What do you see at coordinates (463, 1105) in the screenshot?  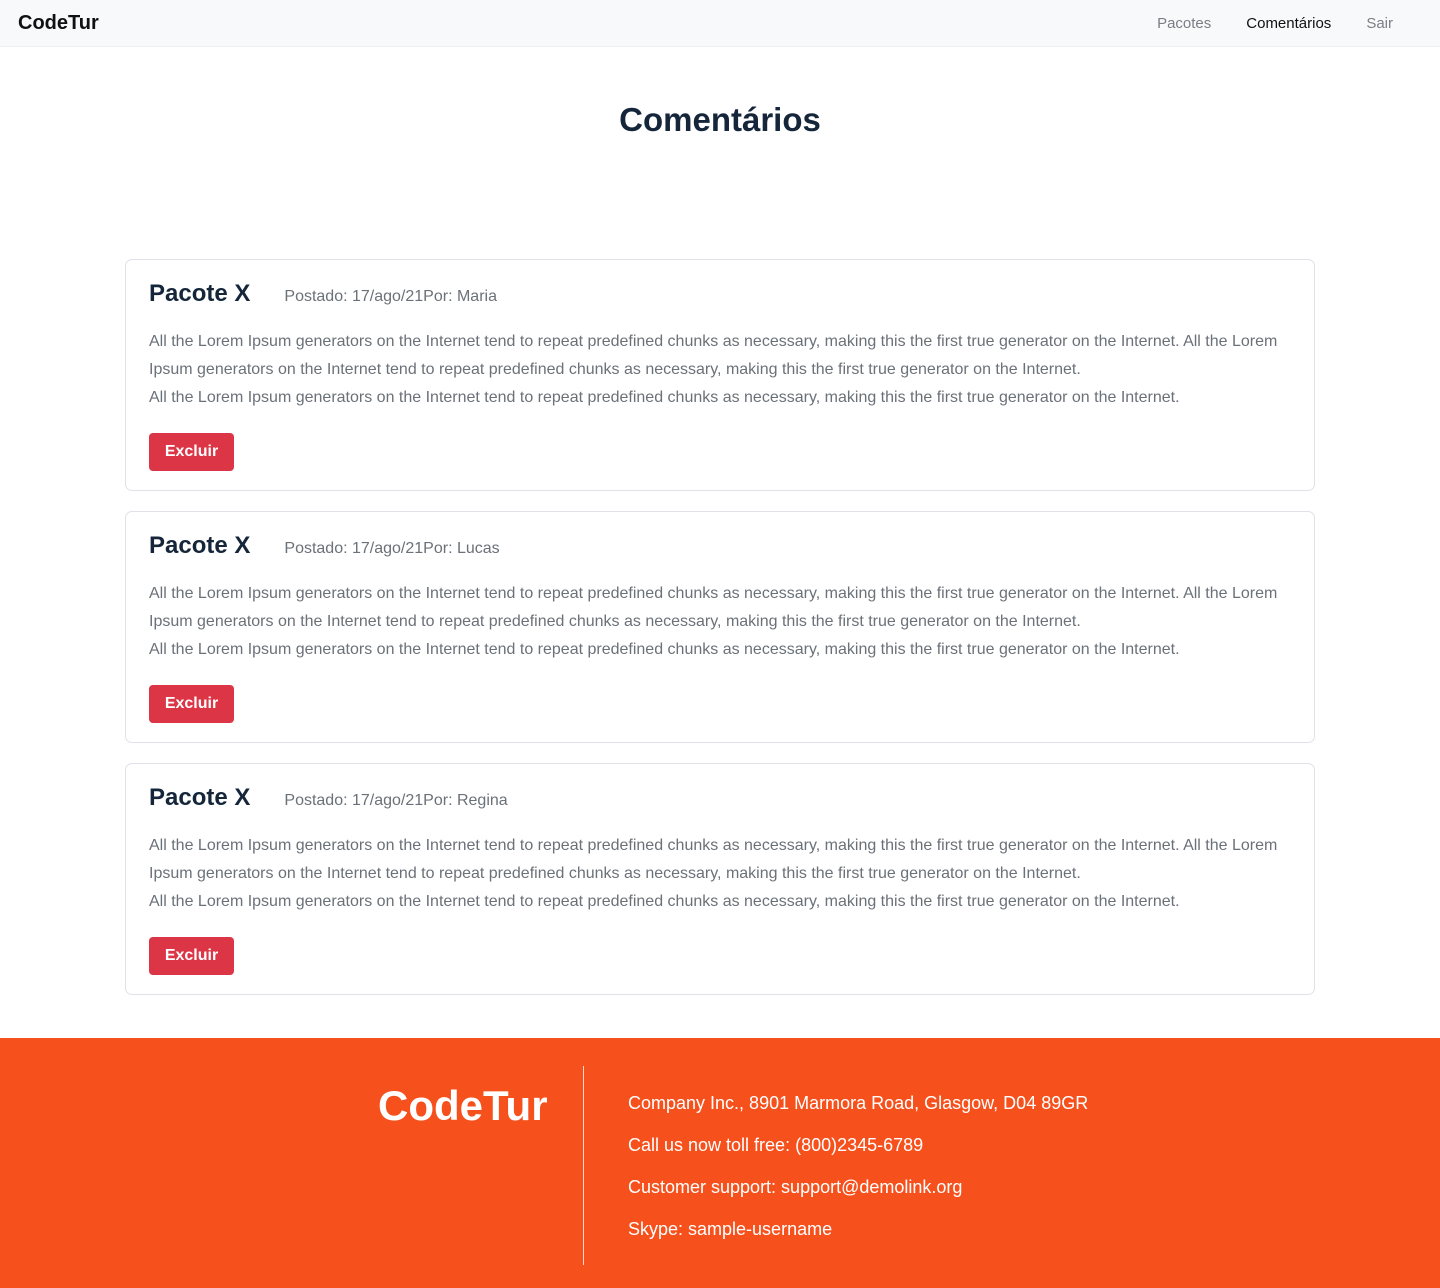 I see `footer-brand: CodeTur` at bounding box center [463, 1105].